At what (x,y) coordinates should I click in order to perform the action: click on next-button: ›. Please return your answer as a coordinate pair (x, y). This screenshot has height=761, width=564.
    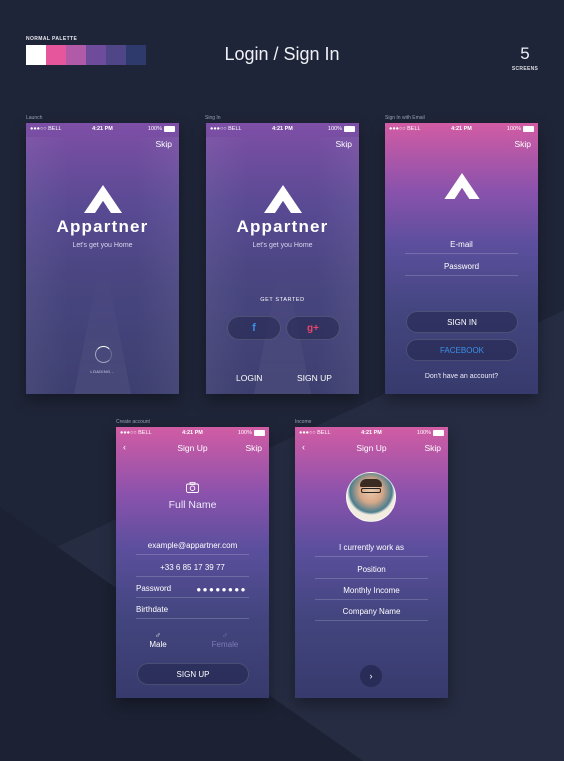
    Looking at the image, I should click on (371, 676).